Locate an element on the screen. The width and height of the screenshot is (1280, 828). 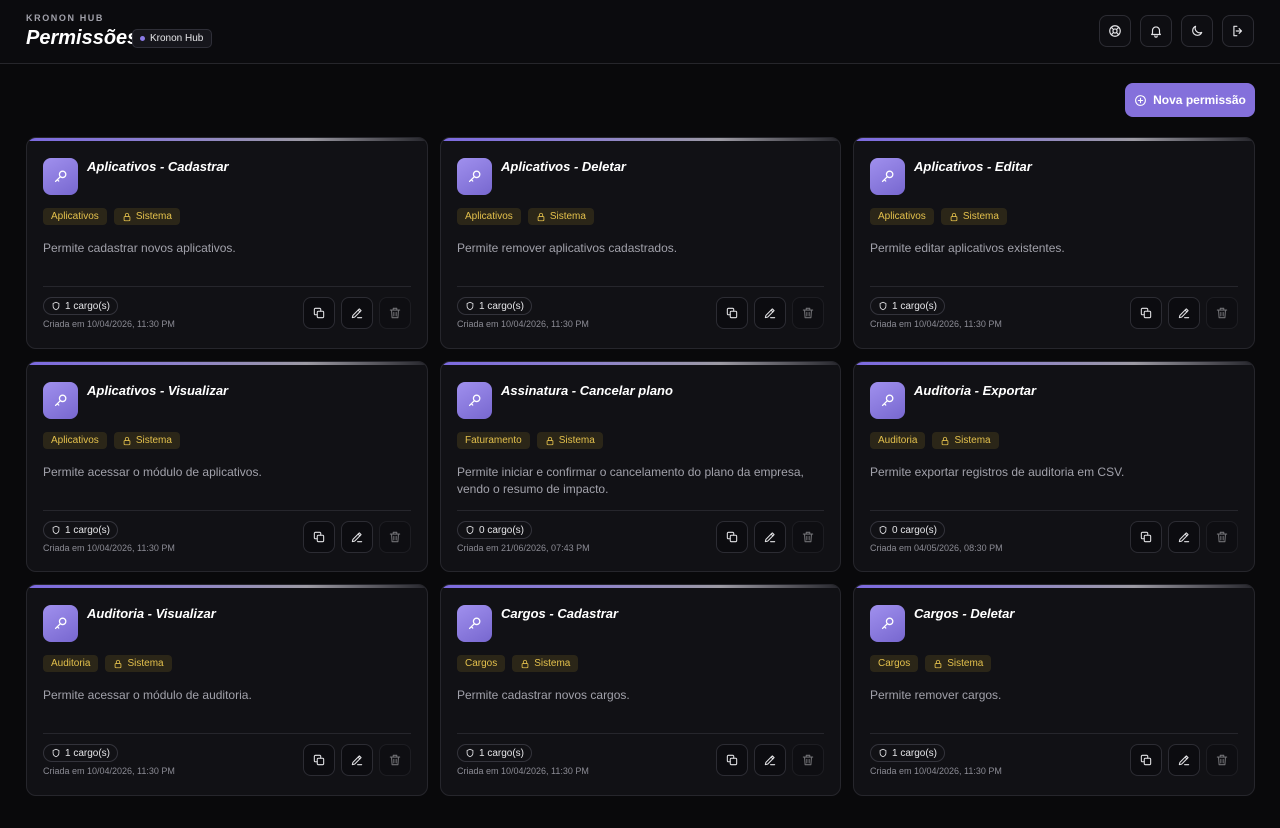
workspace-badge: Kronon Hub is located at coordinates (172, 38).